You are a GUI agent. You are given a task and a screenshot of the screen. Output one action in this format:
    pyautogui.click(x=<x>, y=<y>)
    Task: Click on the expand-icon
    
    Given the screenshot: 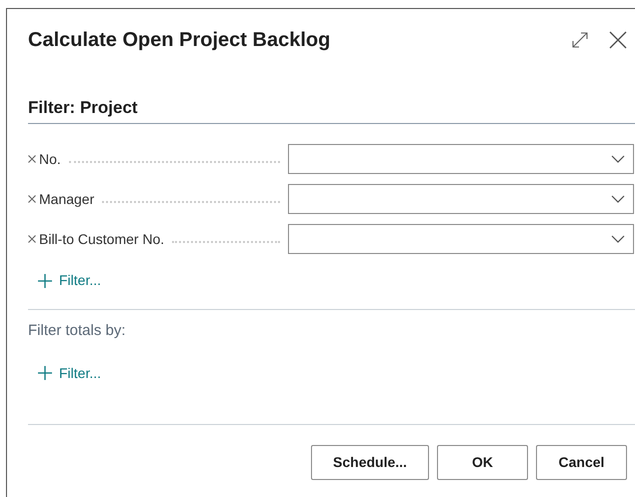 What is the action you would take?
    pyautogui.click(x=580, y=40)
    